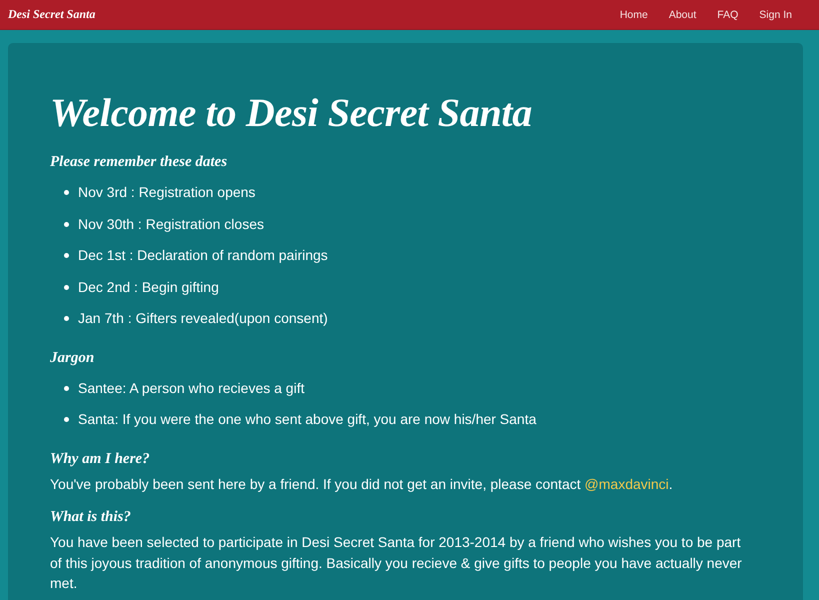  I want to click on section-heading: Please remember these dates, so click(139, 162).